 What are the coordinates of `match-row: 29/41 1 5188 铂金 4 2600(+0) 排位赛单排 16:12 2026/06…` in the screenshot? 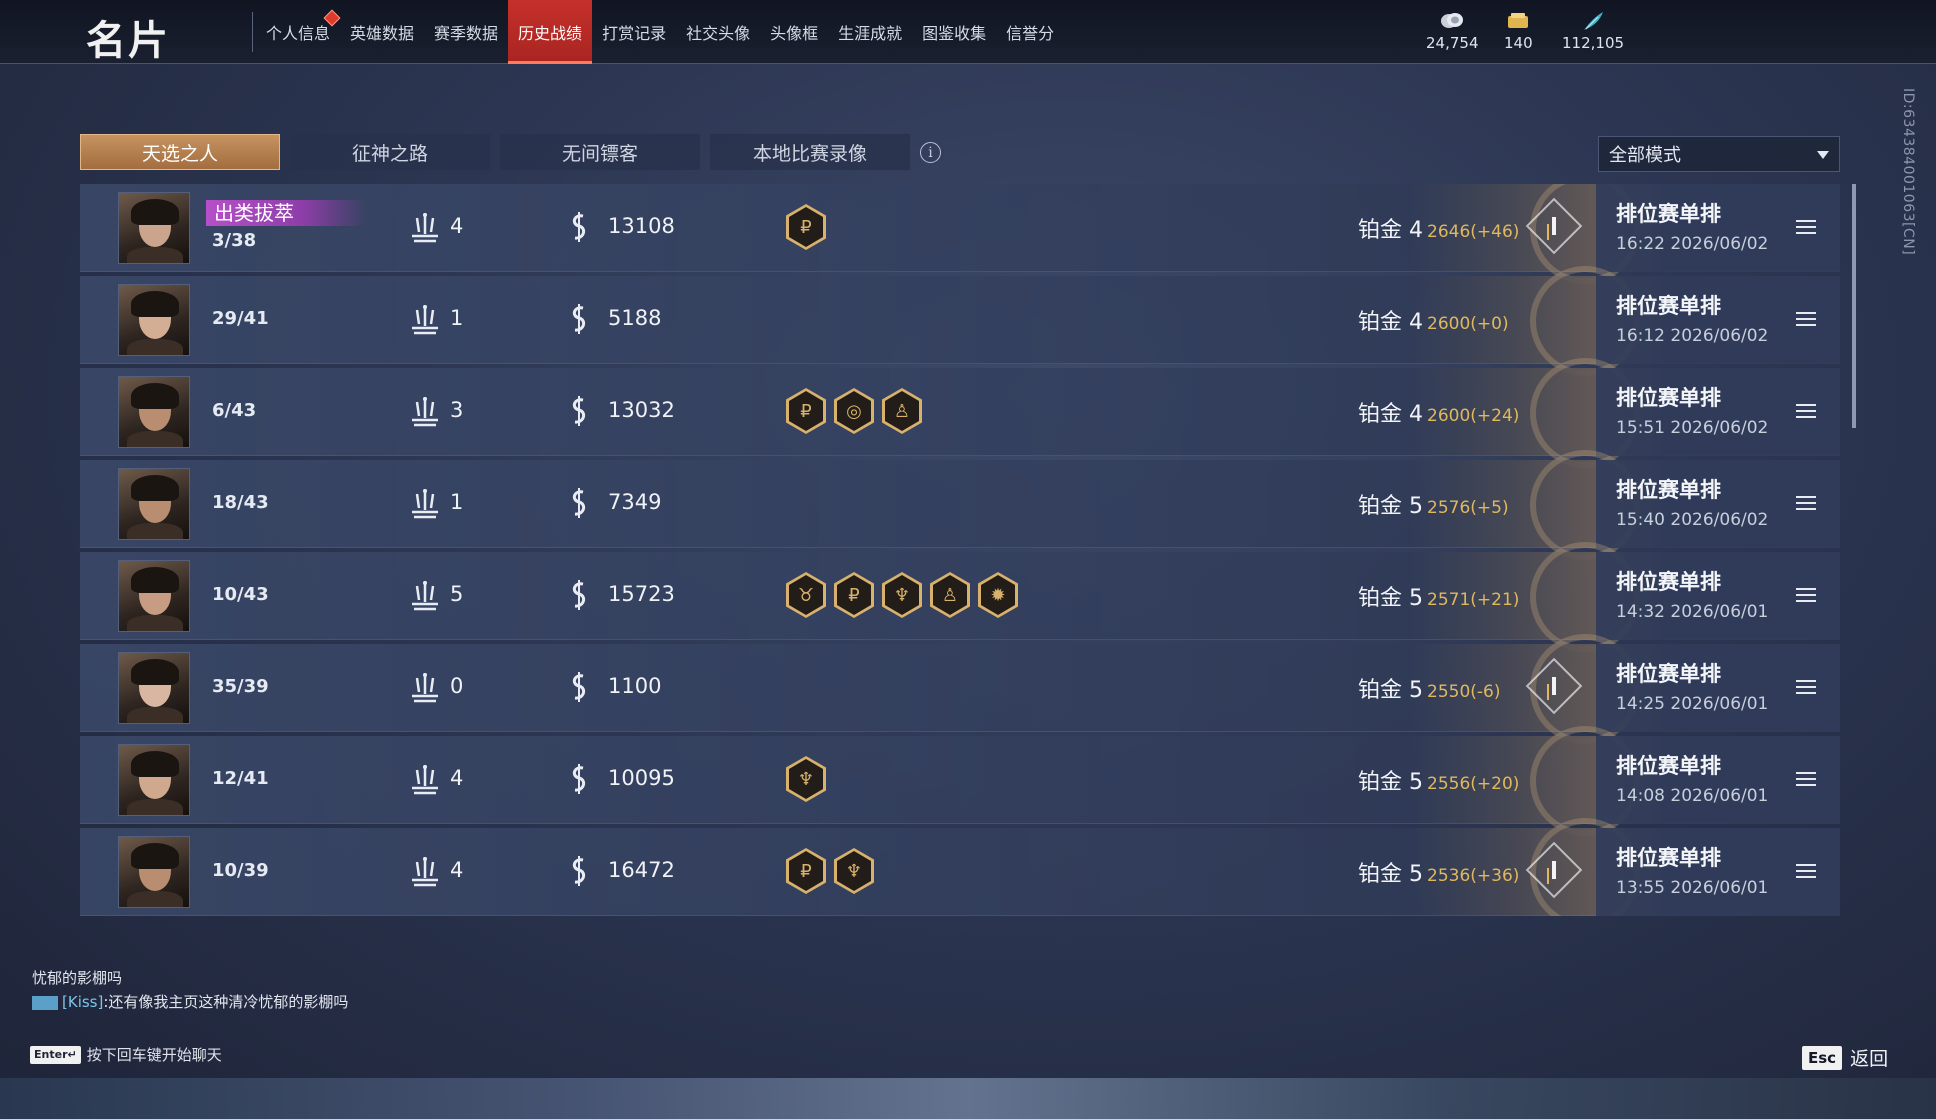 It's located at (960, 321).